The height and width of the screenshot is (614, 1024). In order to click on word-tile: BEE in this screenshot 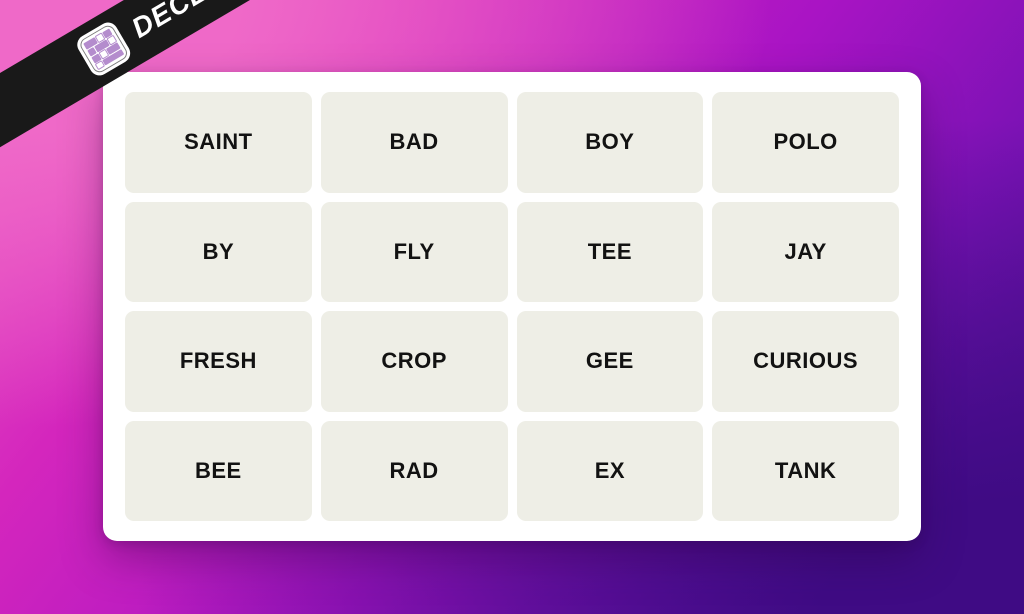, I will do `click(218, 470)`.